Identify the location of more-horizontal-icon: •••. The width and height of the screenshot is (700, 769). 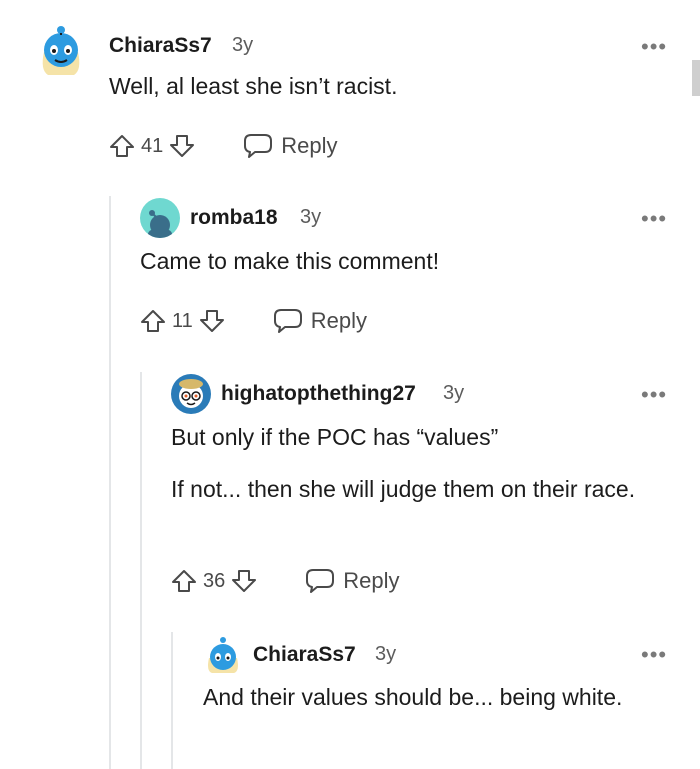
(654, 655).